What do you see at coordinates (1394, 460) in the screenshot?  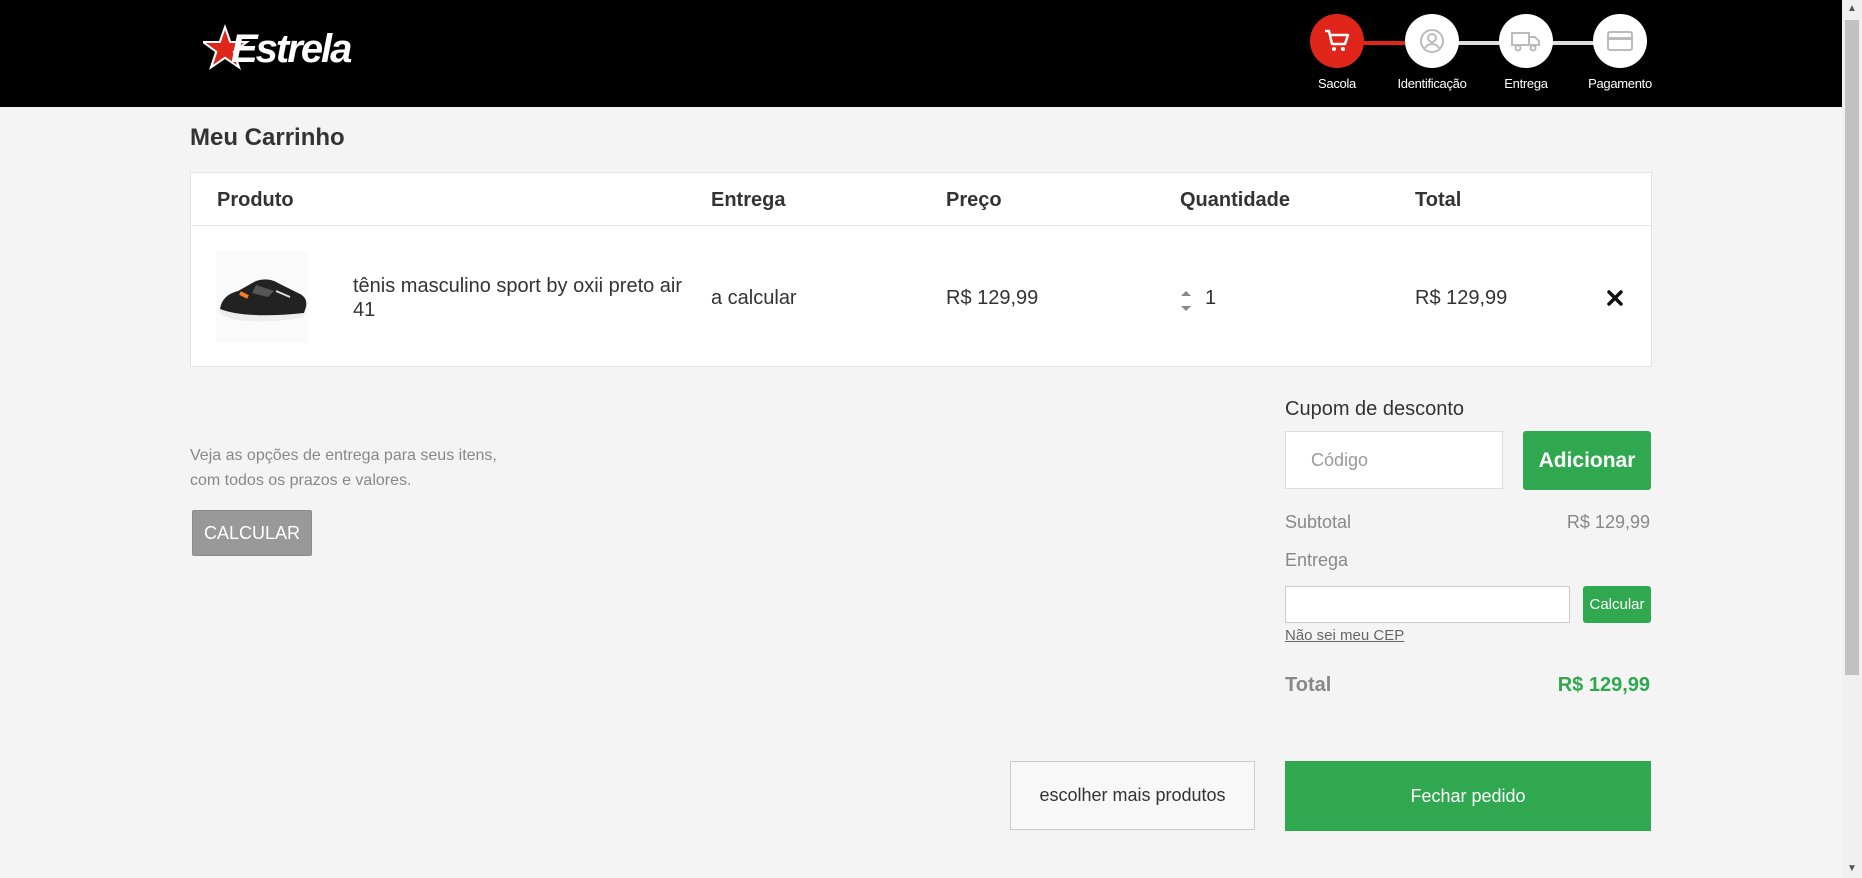 I see `coupon-input` at bounding box center [1394, 460].